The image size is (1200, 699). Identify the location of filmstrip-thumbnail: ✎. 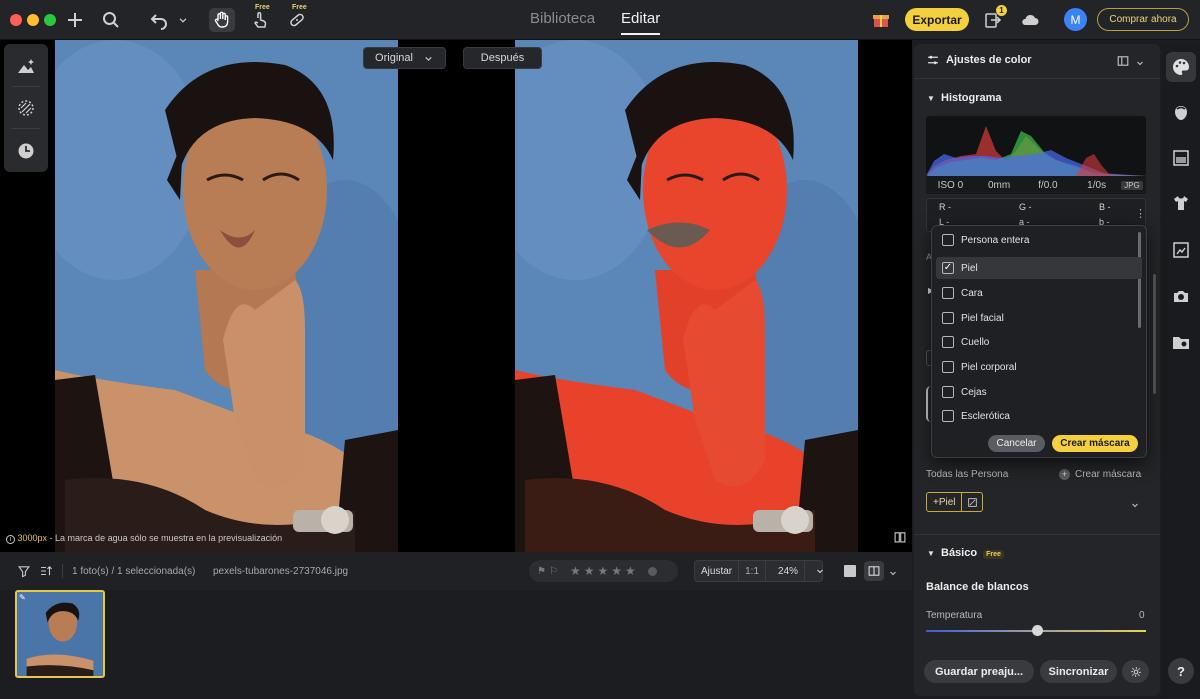
(60, 634).